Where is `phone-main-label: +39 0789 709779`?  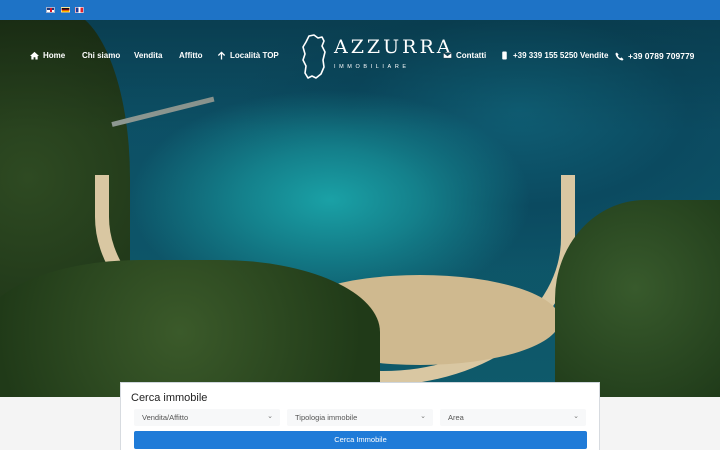 phone-main-label: +39 0789 709779 is located at coordinates (661, 56).